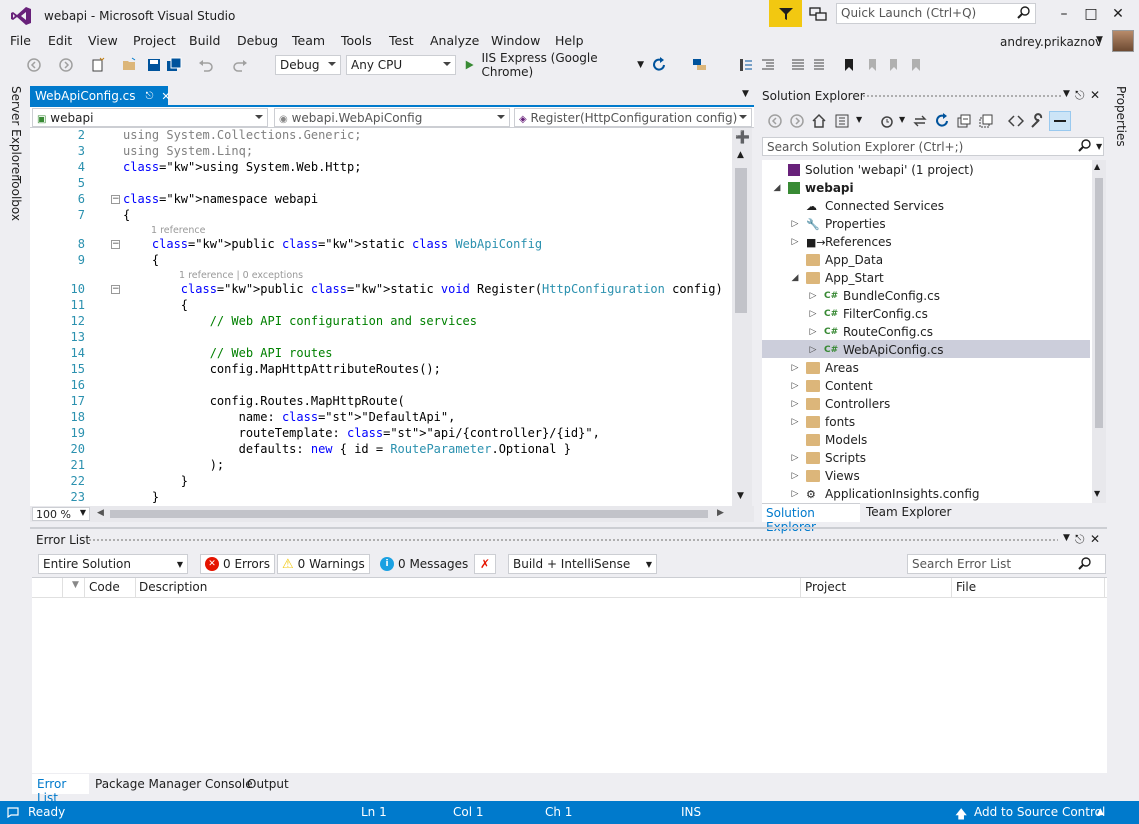 The width and height of the screenshot is (1139, 824). I want to click on step-into-icon, so click(746, 65).